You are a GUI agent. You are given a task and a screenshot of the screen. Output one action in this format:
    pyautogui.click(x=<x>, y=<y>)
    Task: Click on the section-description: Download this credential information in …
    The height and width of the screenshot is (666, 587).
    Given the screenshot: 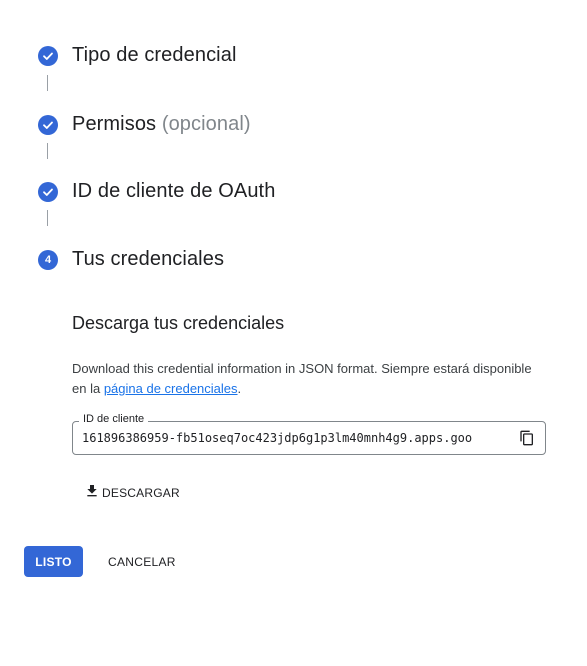 What is the action you would take?
    pyautogui.click(x=309, y=379)
    